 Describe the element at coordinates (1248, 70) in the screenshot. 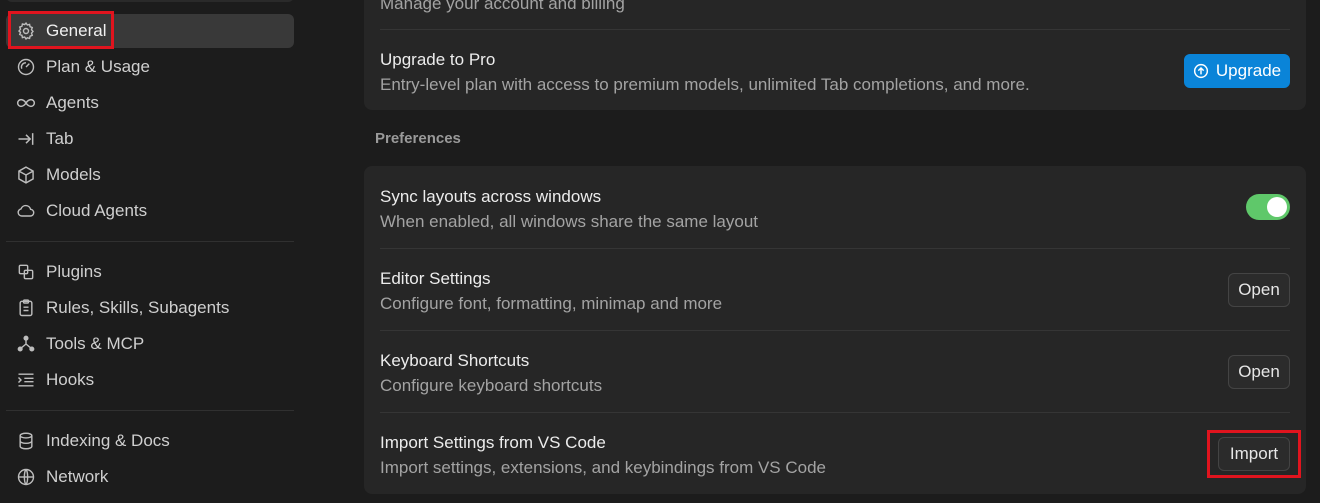

I see `upgrade-button-label: Upgrade` at that location.